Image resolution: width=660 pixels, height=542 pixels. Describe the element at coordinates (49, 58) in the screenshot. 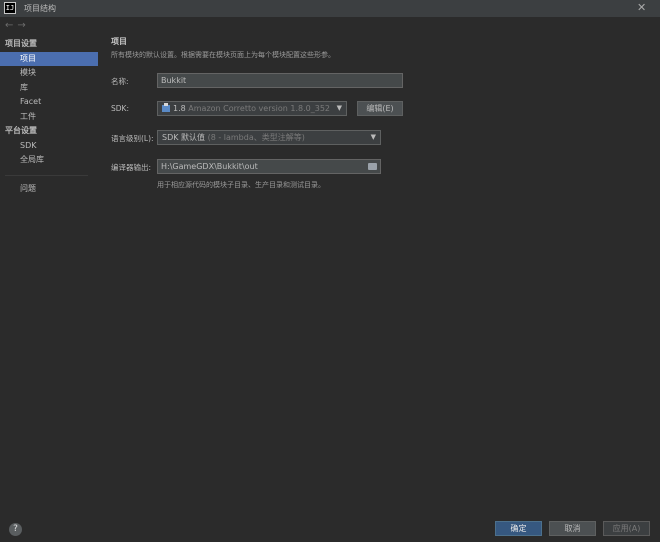

I see `sidebar-item-project: 项目` at that location.